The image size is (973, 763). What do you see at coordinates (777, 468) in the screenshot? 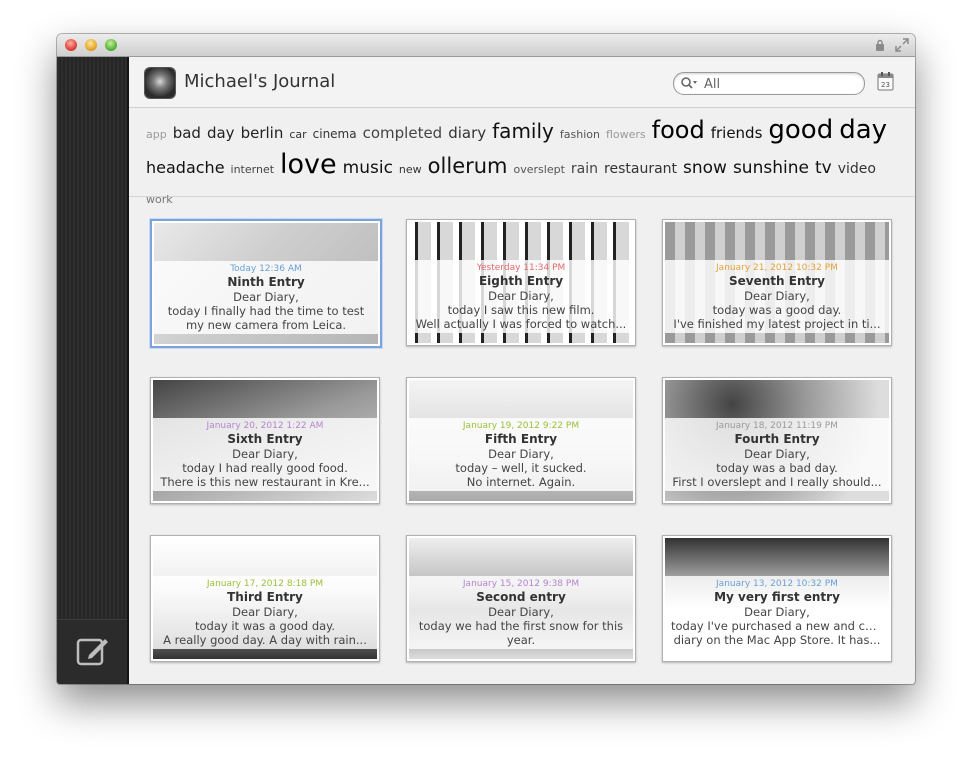
I see `entry-text-line: today was a bad day.` at bounding box center [777, 468].